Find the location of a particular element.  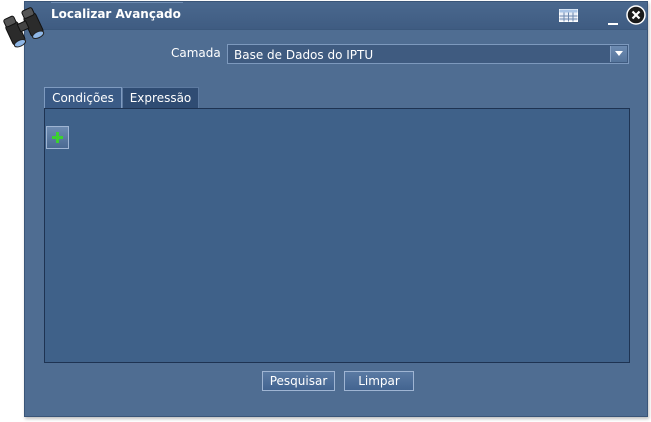

chevron-down-icon is located at coordinates (618, 54).